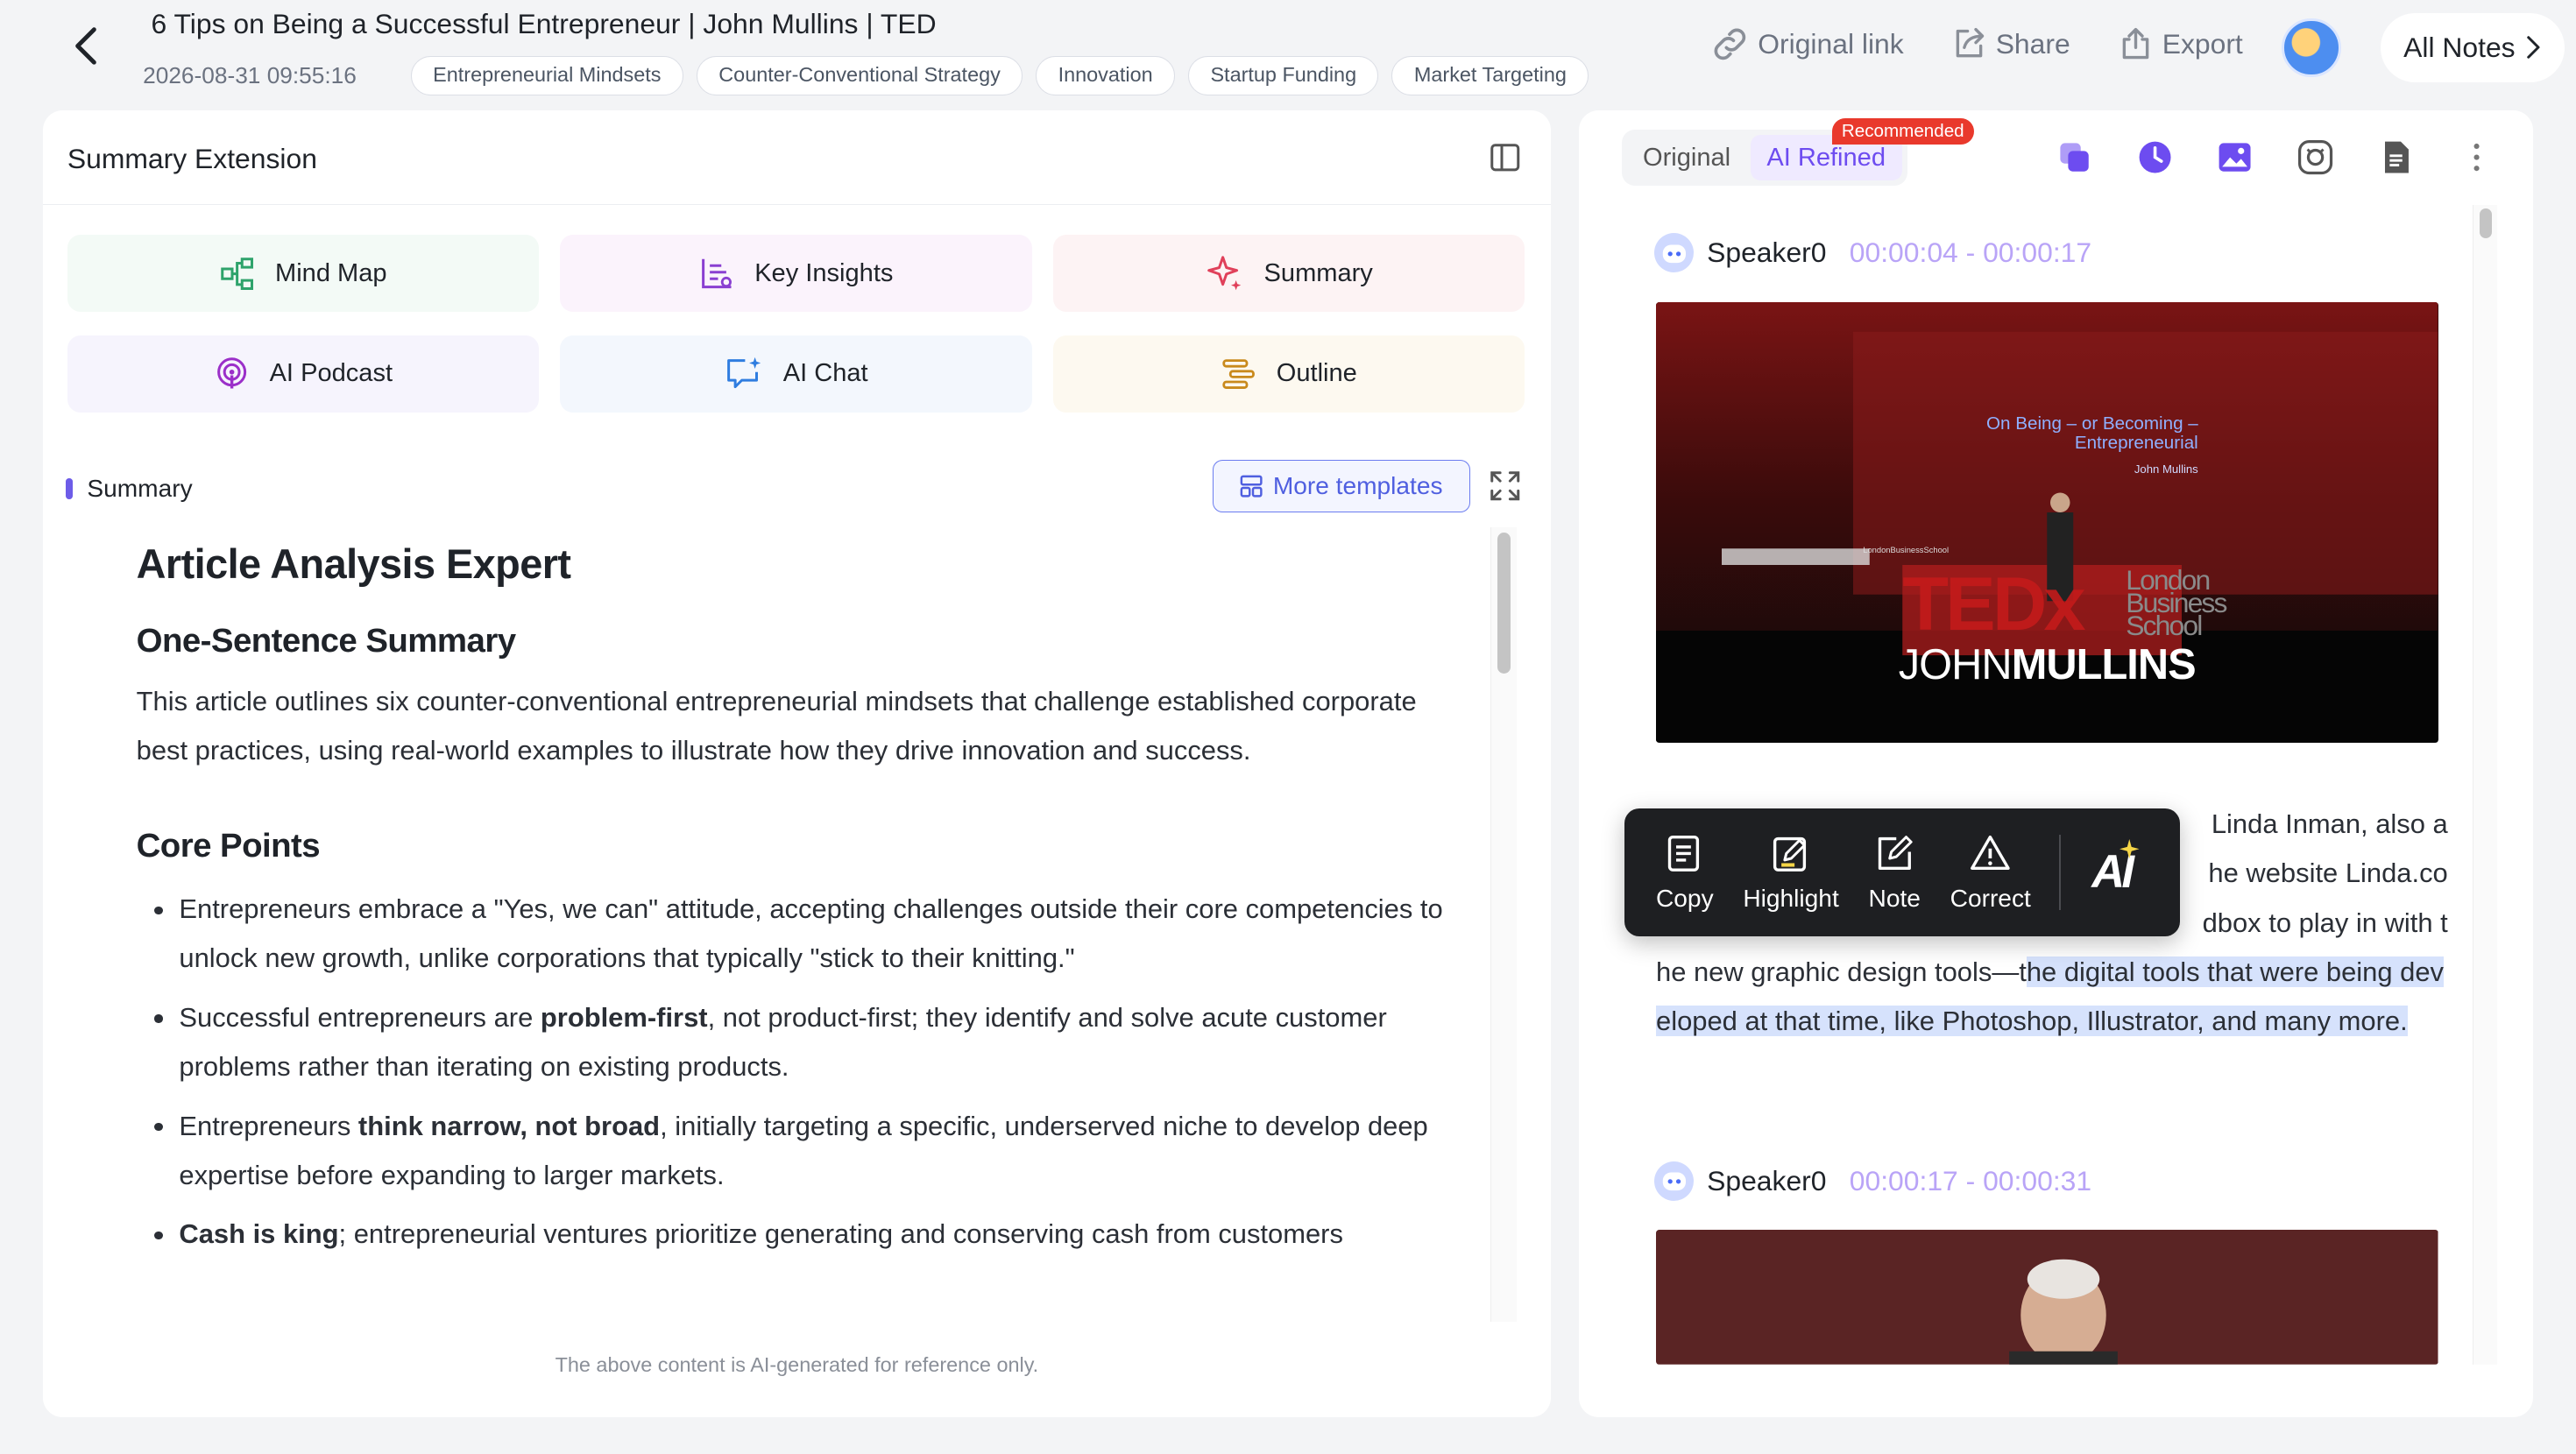  Describe the element at coordinates (546, 75) in the screenshot. I see `tag: Entrepreneurial Mindsets` at that location.